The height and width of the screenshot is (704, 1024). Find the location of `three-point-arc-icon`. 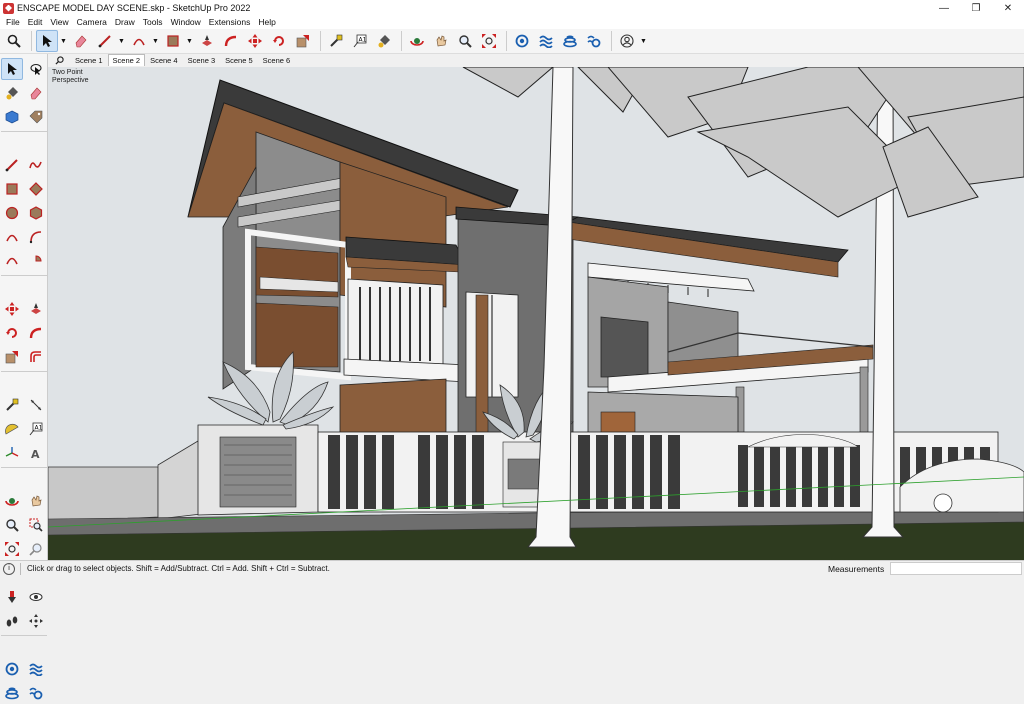

three-point-arc-icon is located at coordinates (12, 261).